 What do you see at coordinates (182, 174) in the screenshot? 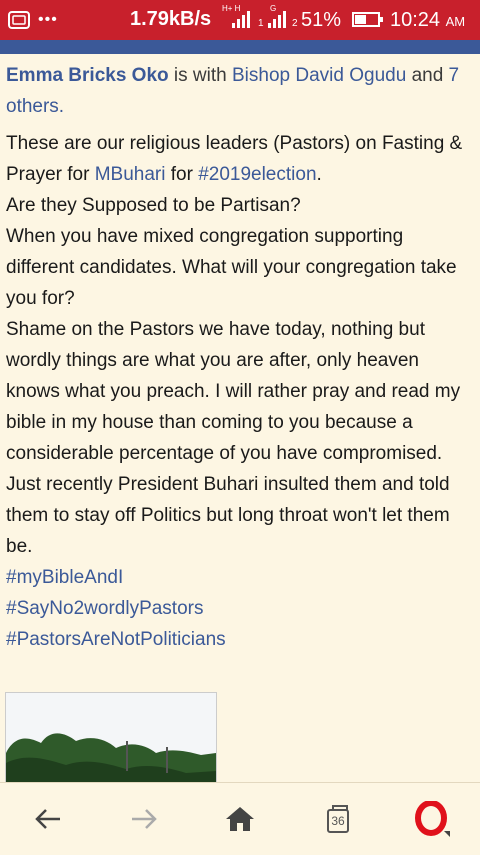
I see `post-text: for` at bounding box center [182, 174].